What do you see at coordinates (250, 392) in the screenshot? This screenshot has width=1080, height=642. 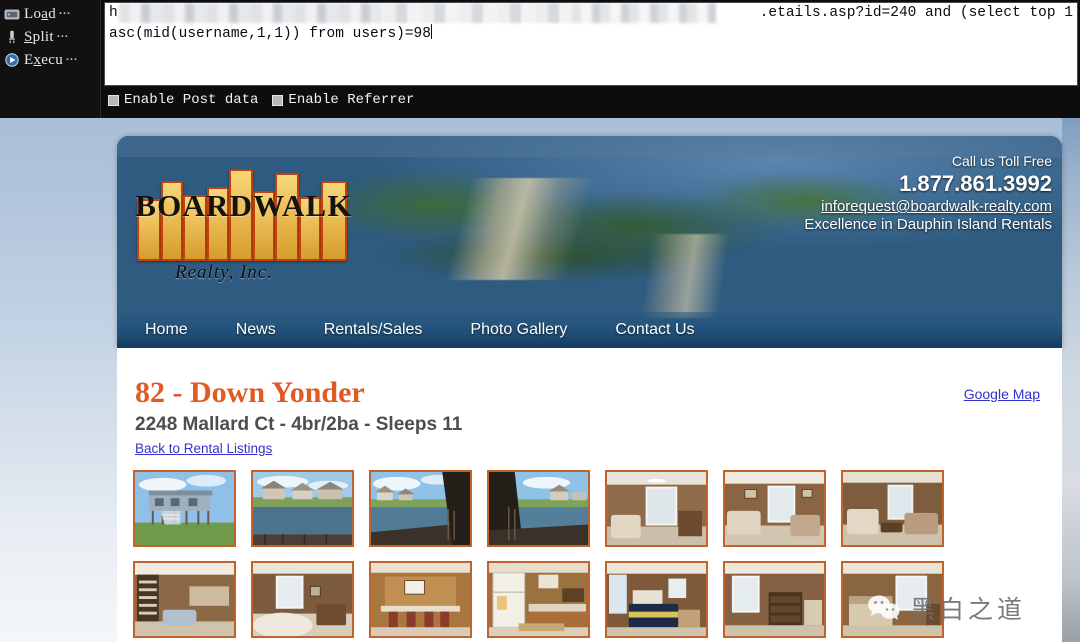 I see `listing-title: 82 - Down Yonder` at bounding box center [250, 392].